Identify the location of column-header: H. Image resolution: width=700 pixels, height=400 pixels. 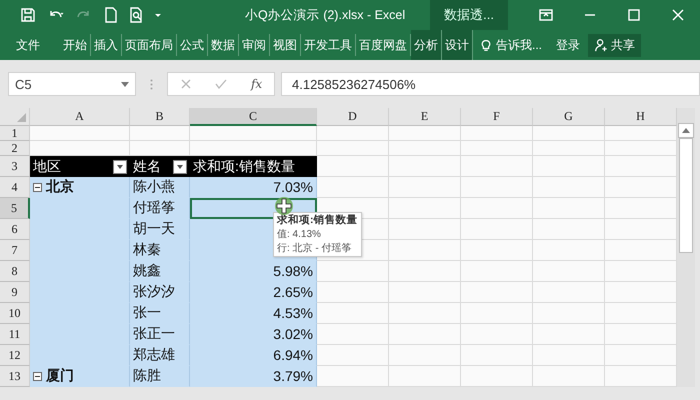
(641, 117).